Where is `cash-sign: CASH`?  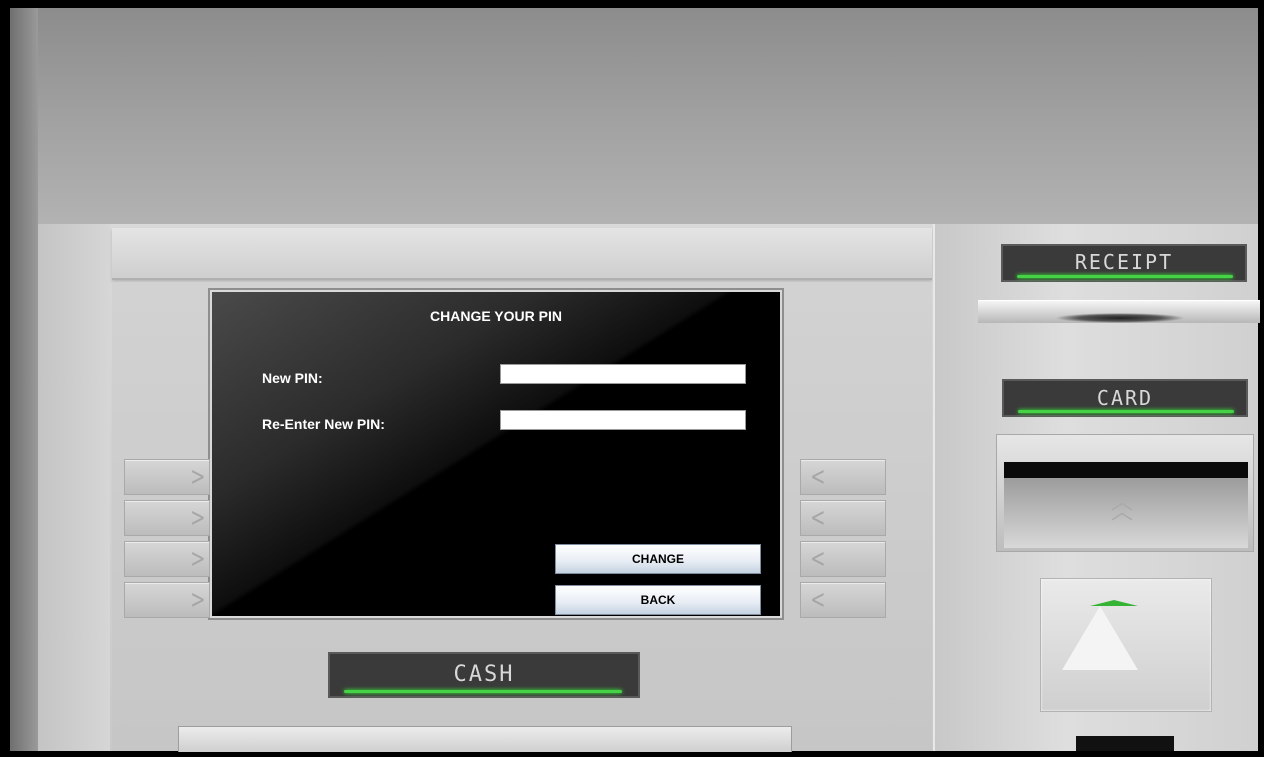
cash-sign: CASH is located at coordinates (484, 675).